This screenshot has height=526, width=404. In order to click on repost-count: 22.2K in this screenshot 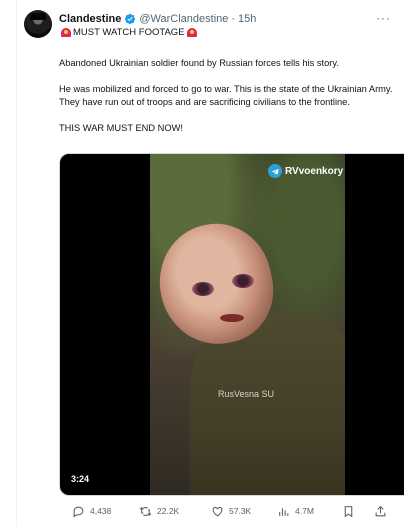, I will do `click(168, 511)`.